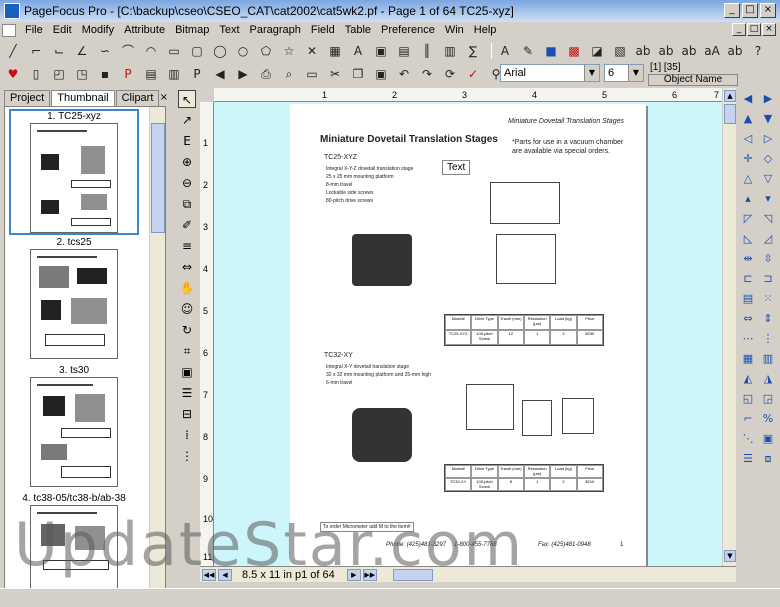 Image resolution: width=780 pixels, height=607 pixels. What do you see at coordinates (748, 420) in the screenshot?
I see `step-icon: ⌐` at bounding box center [748, 420].